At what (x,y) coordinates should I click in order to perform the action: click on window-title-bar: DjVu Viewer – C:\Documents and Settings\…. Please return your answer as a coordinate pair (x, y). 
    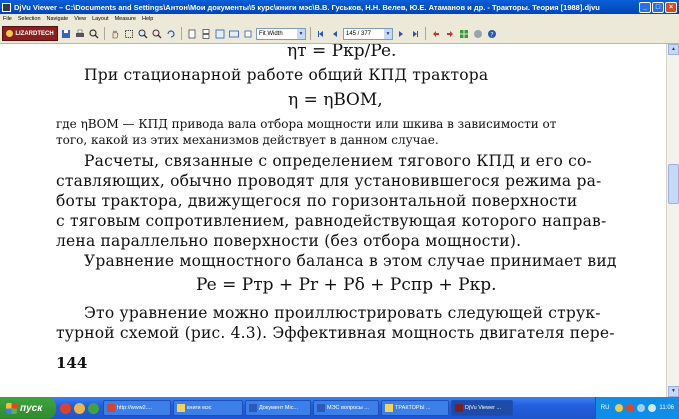
    Looking at the image, I should click on (339, 7).